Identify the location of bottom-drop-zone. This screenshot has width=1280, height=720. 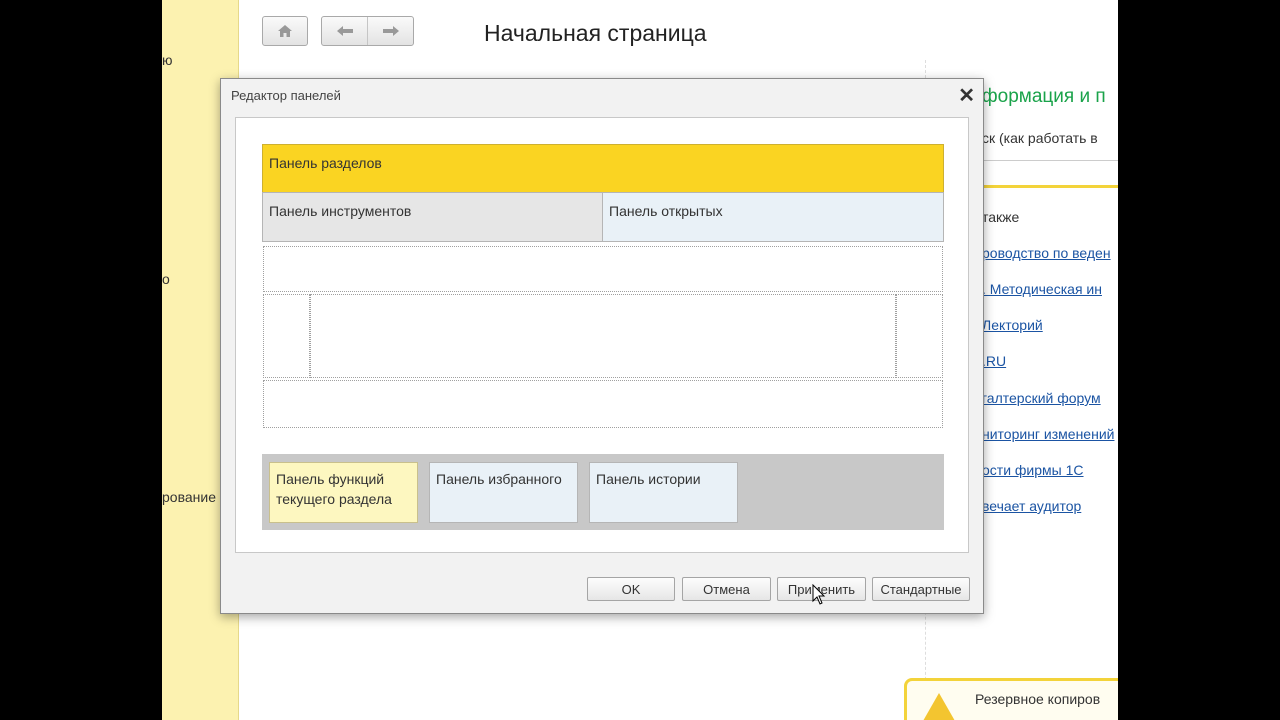
(603, 404).